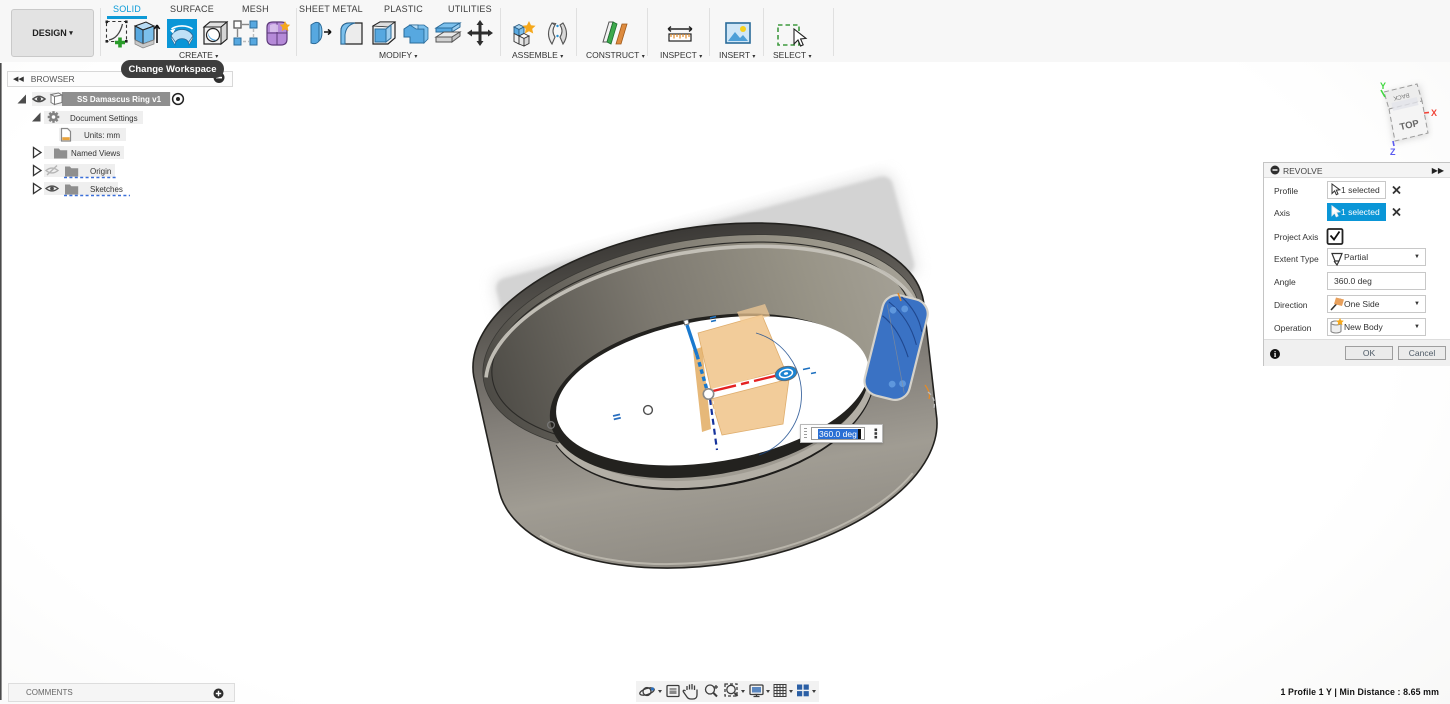 This screenshot has width=1450, height=704. Describe the element at coordinates (1434, 113) in the screenshot. I see `svg-text: X` at that location.